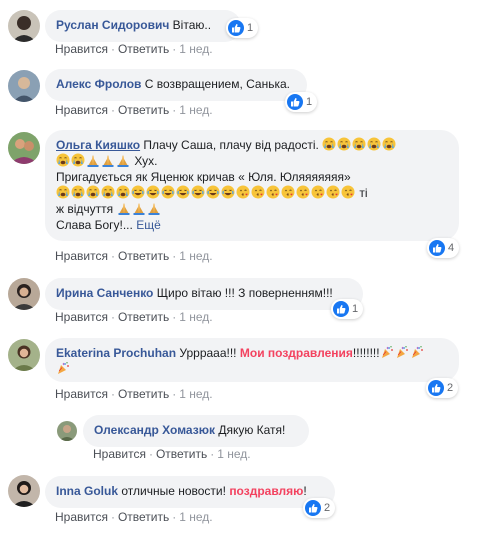 The image size is (493, 534). I want to click on comment-bubble: Олександр Хомазюк Дякую Катя!, so click(196, 431).